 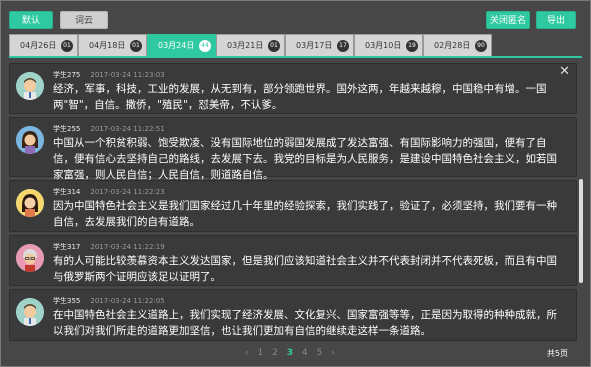 I want to click on page-link-current: 3, so click(x=290, y=353).